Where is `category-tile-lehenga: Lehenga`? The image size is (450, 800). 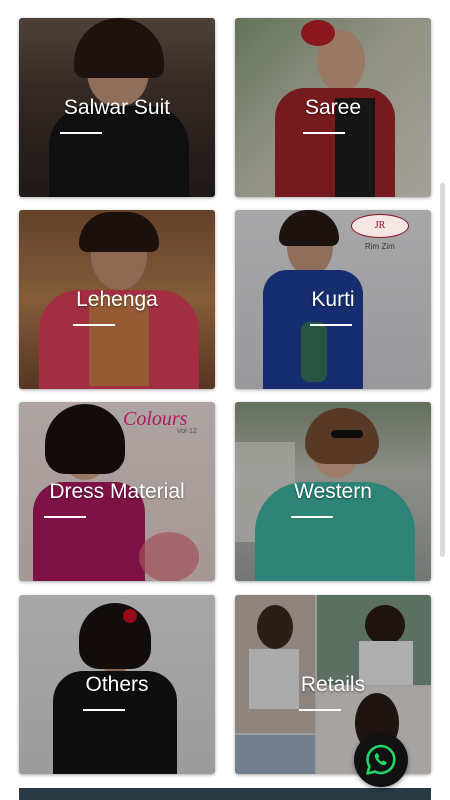 category-tile-lehenga: Lehenga is located at coordinates (117, 299).